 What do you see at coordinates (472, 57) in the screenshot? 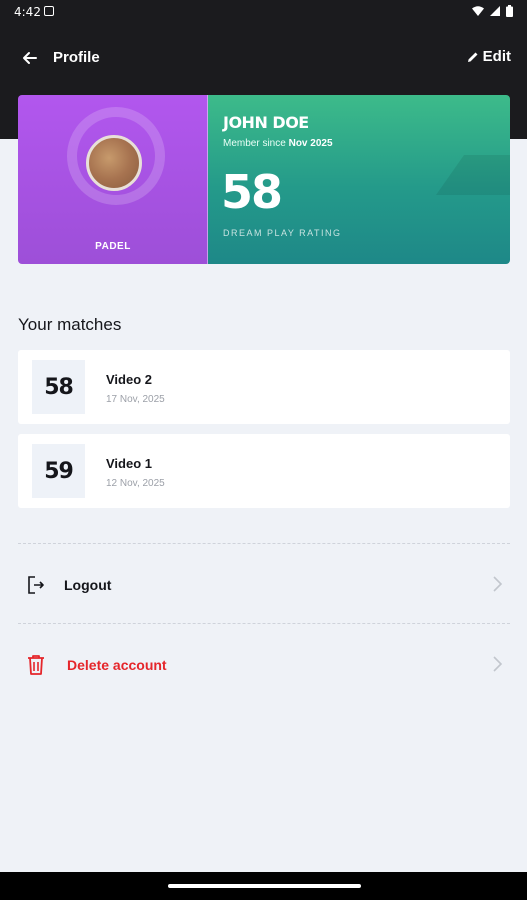
I see `pencil-icon` at bounding box center [472, 57].